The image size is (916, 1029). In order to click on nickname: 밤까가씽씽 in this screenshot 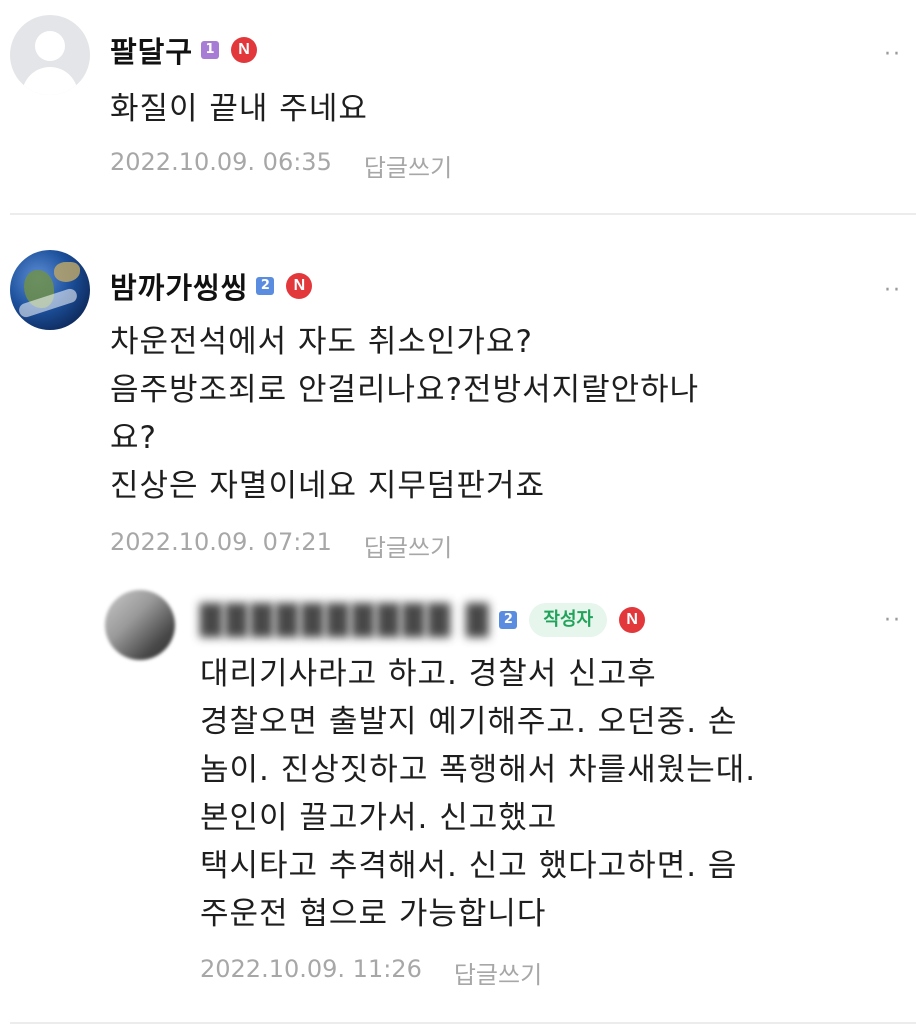, I will do `click(179, 286)`.